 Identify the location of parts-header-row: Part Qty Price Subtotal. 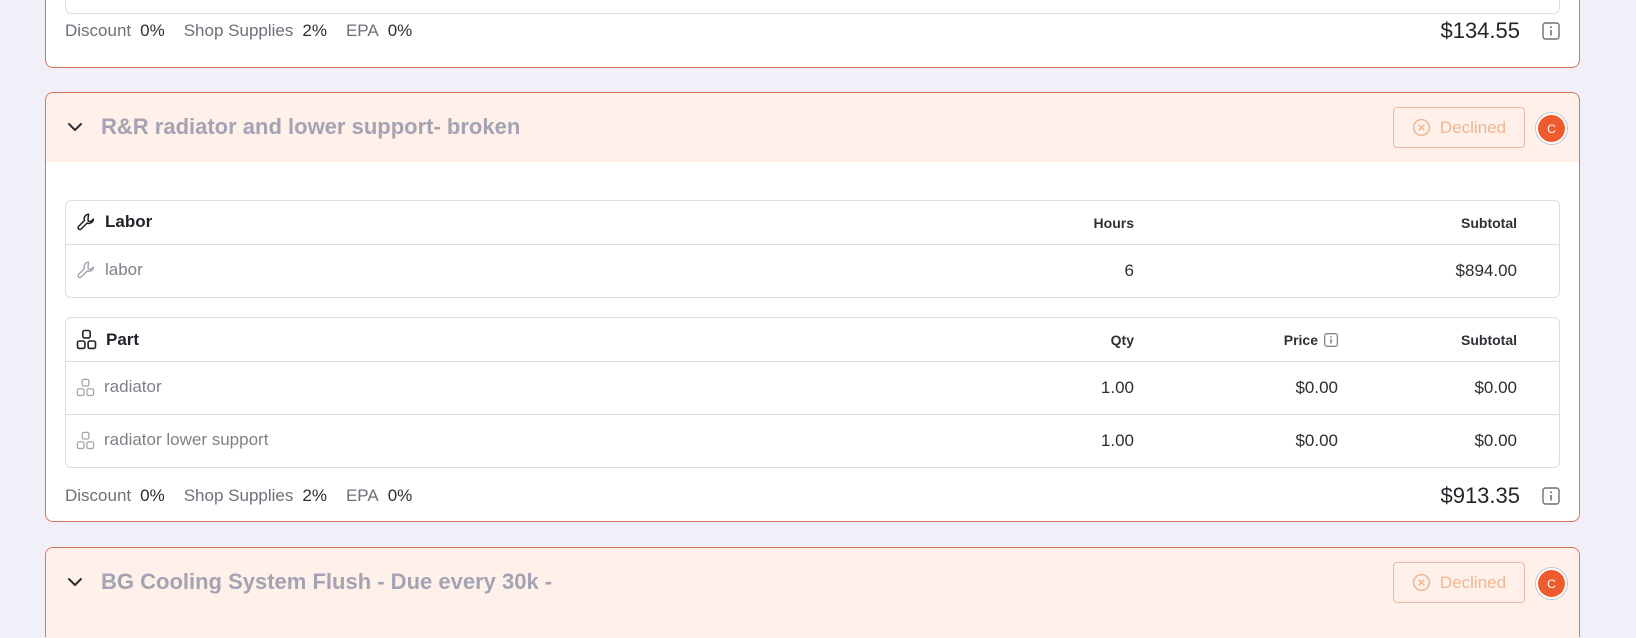
(812, 339).